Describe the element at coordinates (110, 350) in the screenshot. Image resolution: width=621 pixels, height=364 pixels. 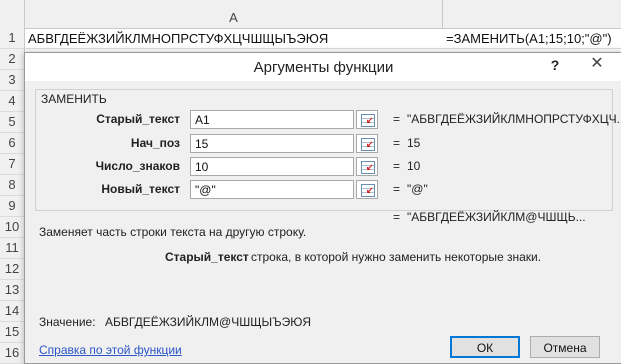
I see `function-help-link: Справка по этой функции` at that location.